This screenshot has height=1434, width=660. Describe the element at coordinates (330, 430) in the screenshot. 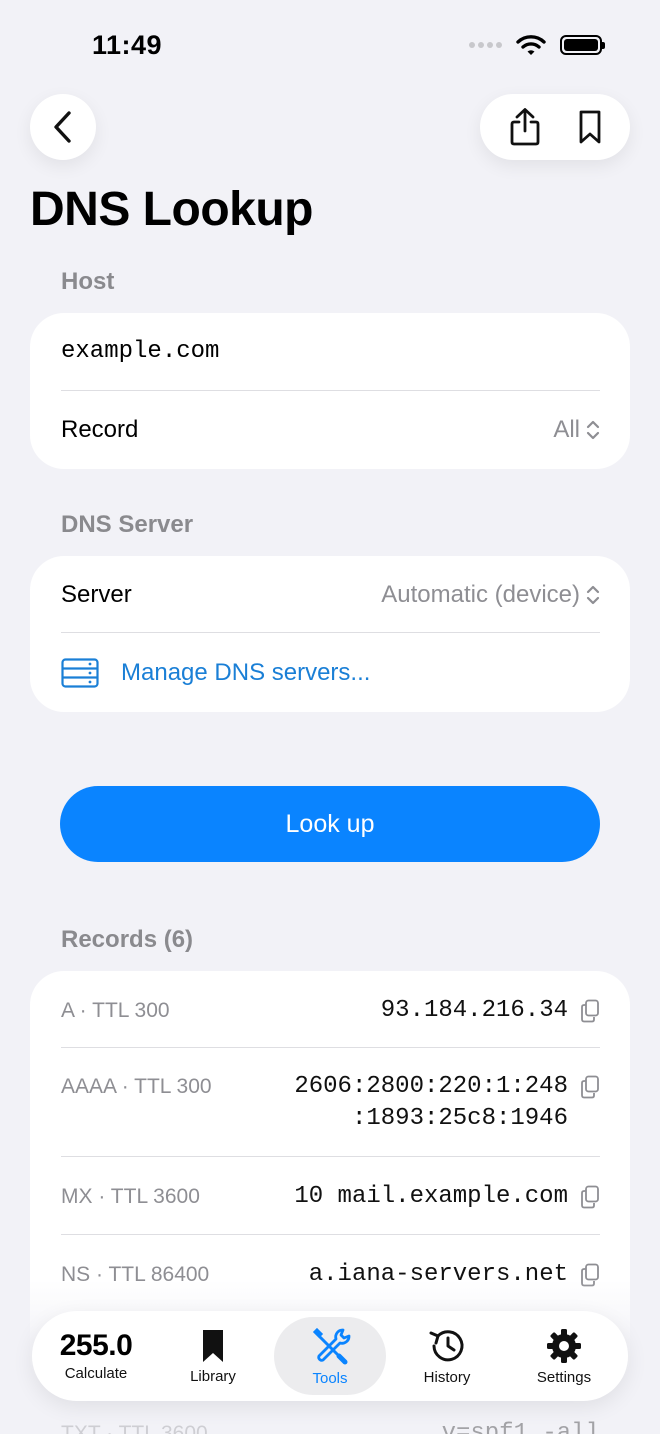

I see `record-picker-row: Record All` at that location.